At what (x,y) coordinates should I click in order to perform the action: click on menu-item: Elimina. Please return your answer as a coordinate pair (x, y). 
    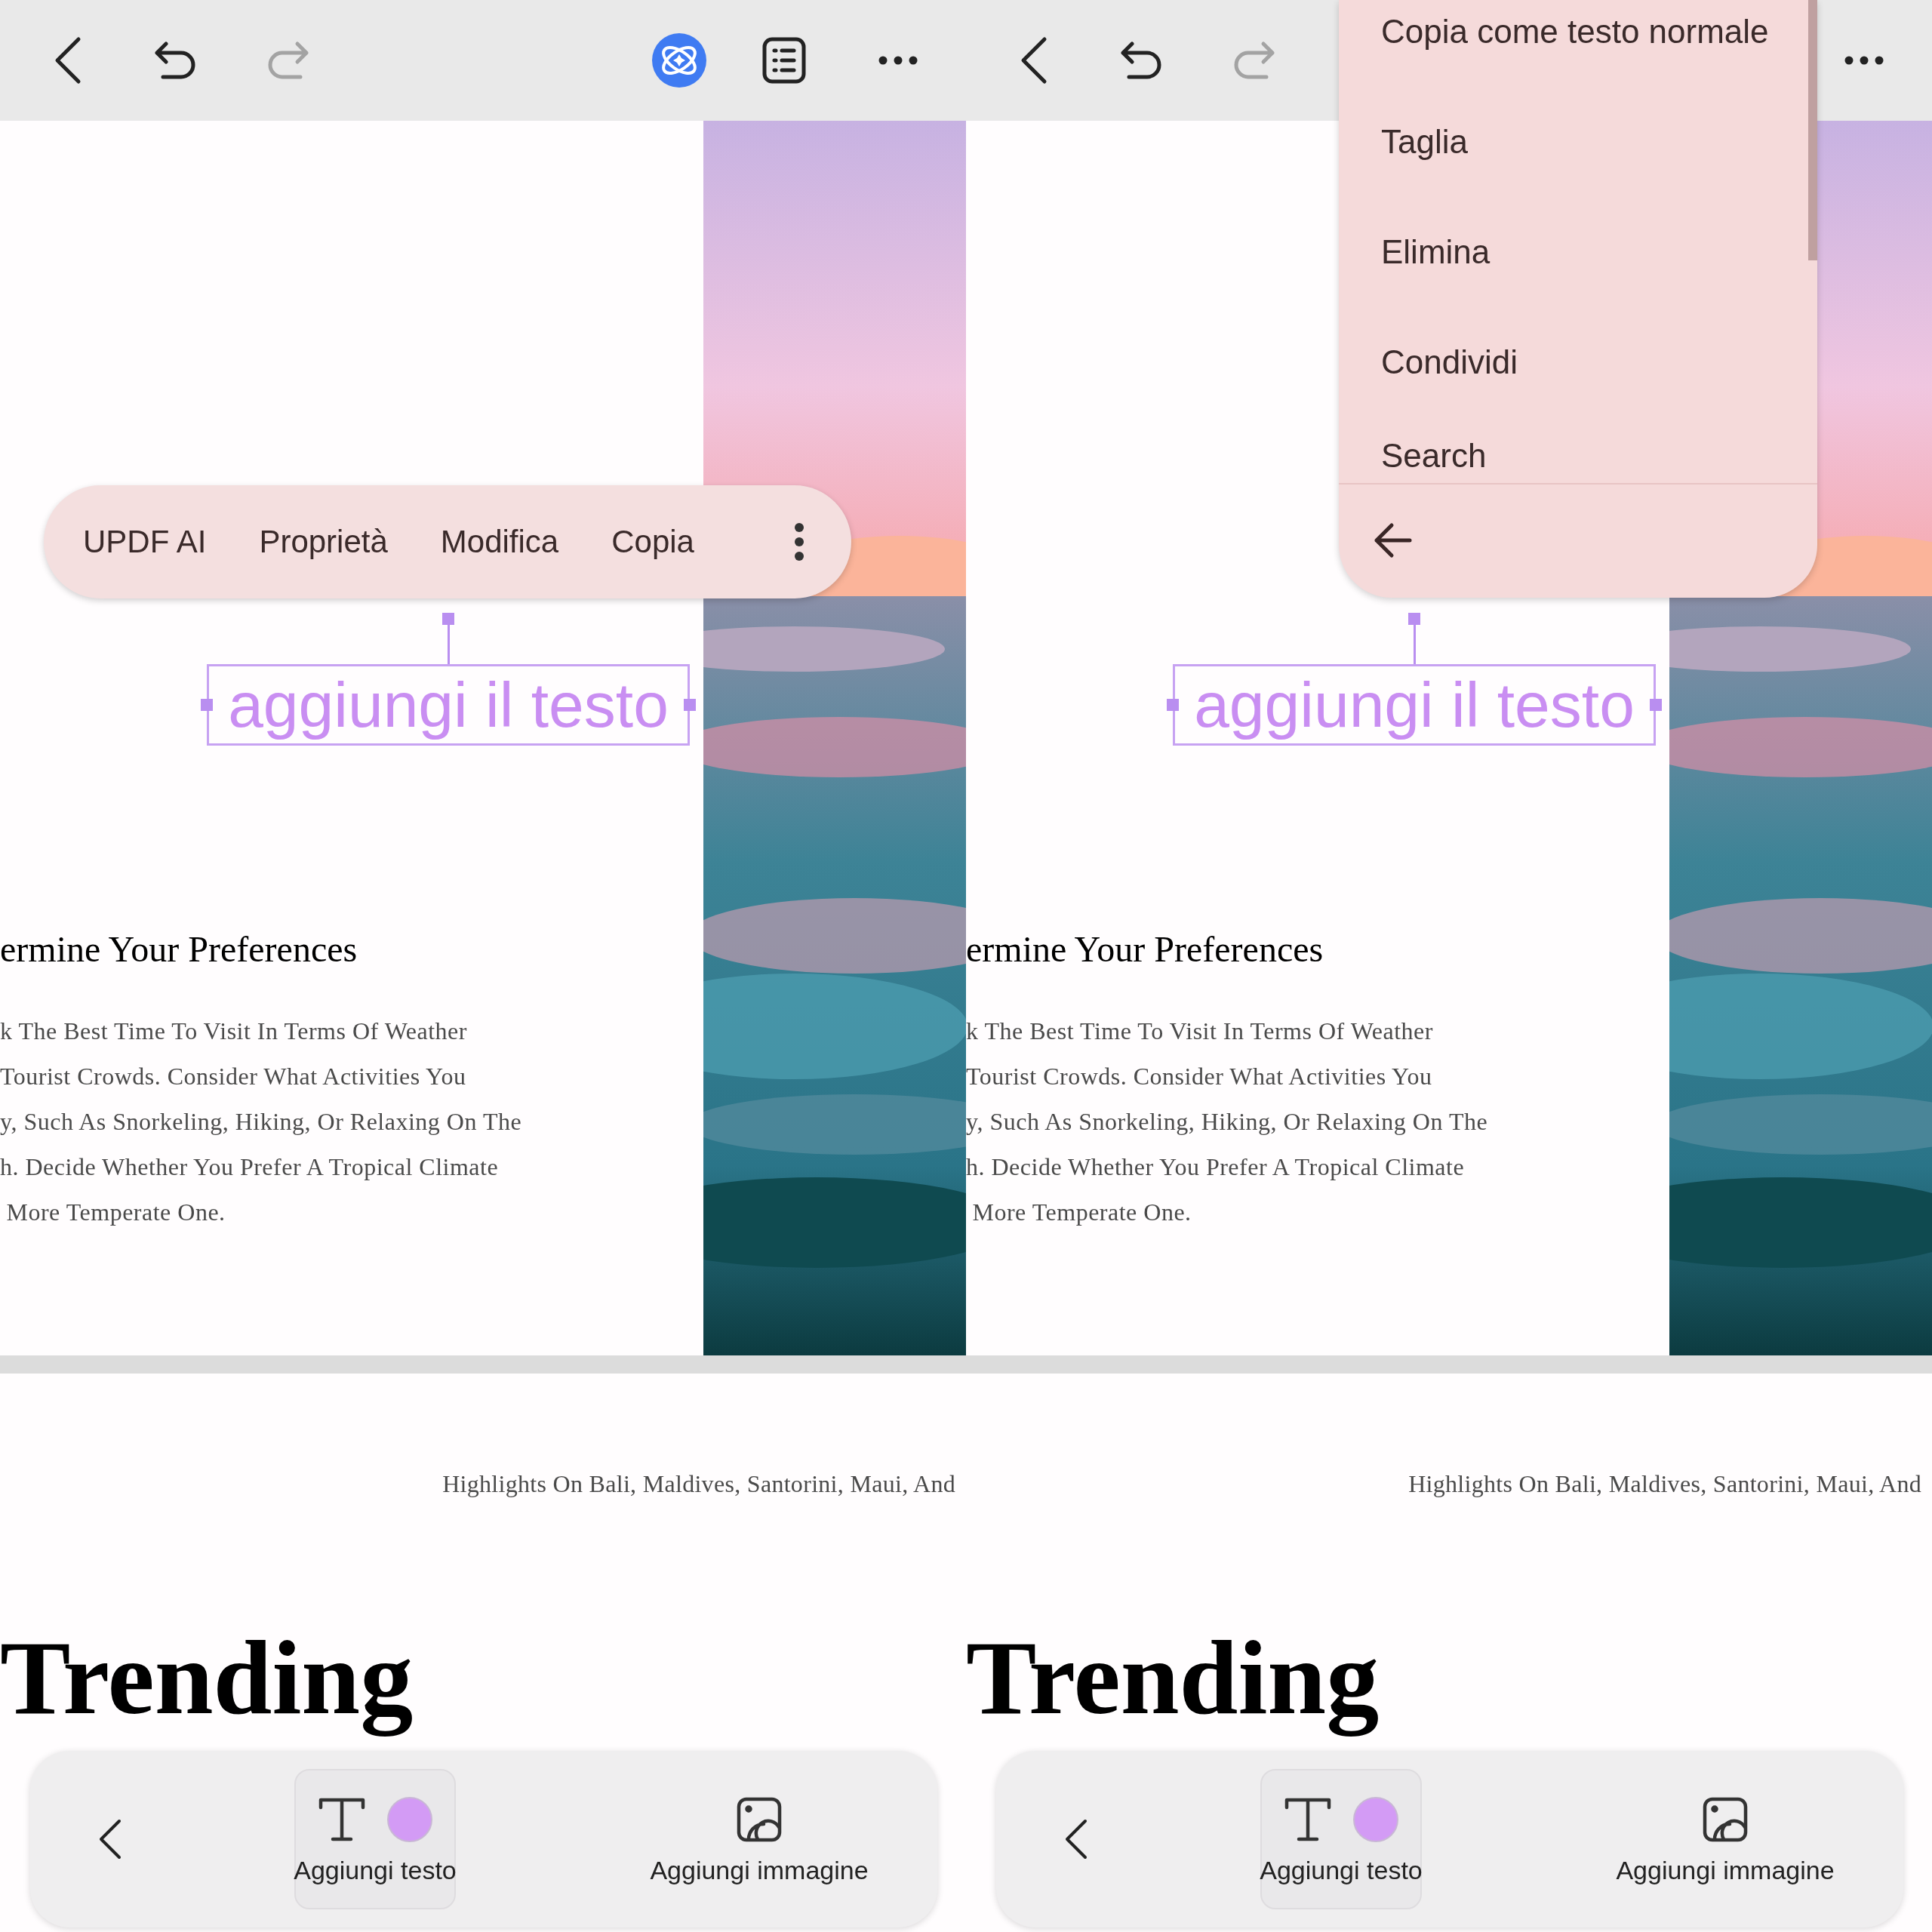
    Looking at the image, I should click on (1436, 284).